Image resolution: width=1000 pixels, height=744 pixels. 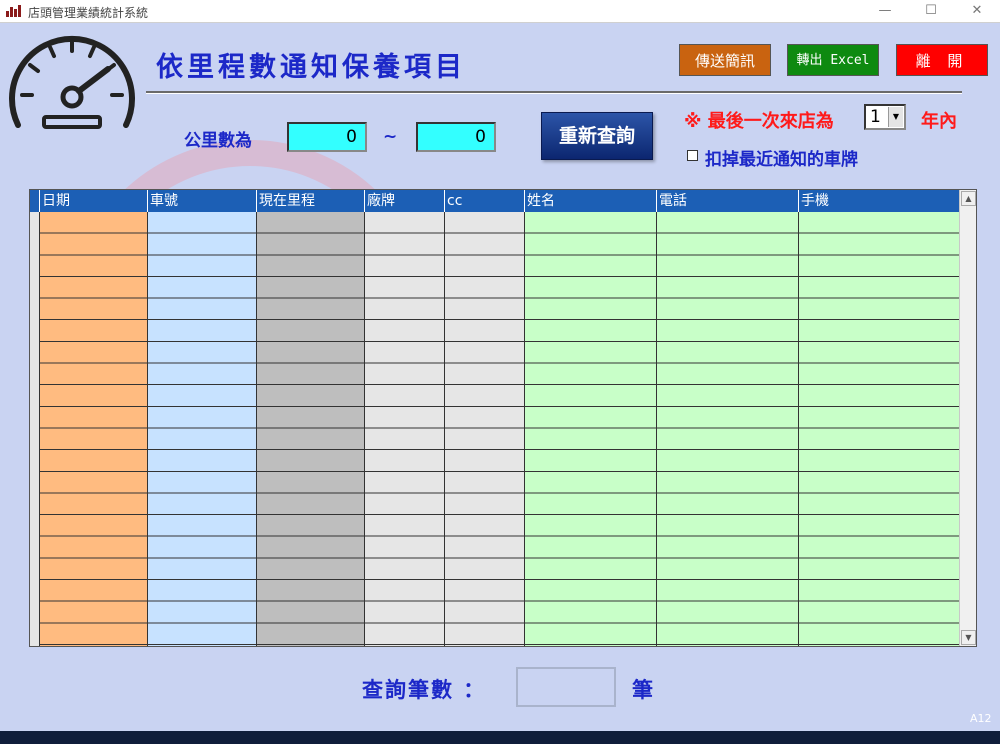 I want to click on grid-header: 日期 車號 現在里程 廠牌 cc 姓名 電話 手機, so click(x=495, y=201).